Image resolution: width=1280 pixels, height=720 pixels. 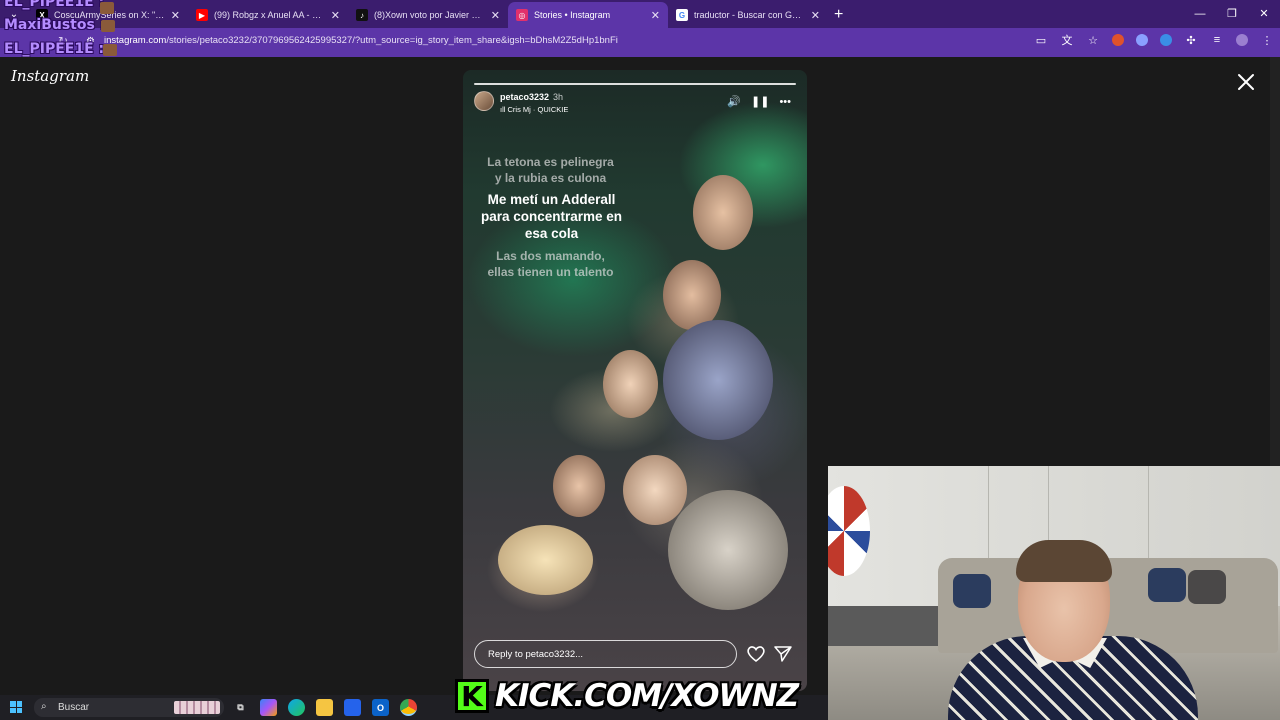 What do you see at coordinates (551, 199) in the screenshot?
I see `lyric-line: Me metí un Adderall` at bounding box center [551, 199].